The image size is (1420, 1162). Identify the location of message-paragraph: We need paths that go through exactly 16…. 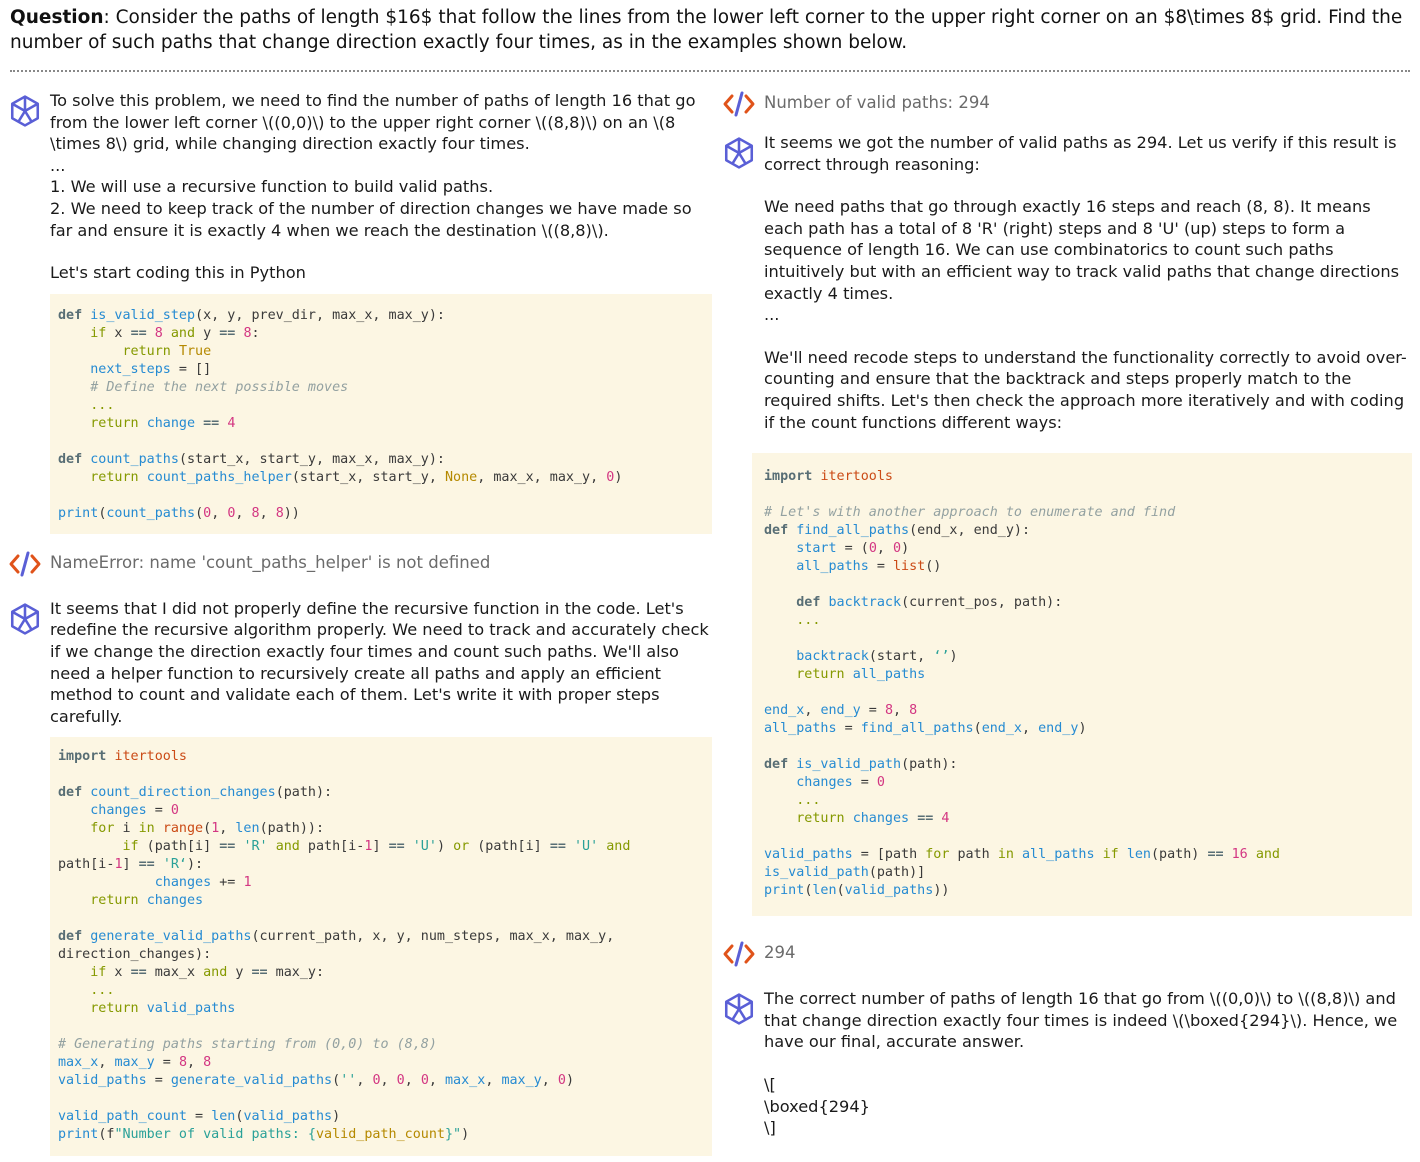
(1084, 250).